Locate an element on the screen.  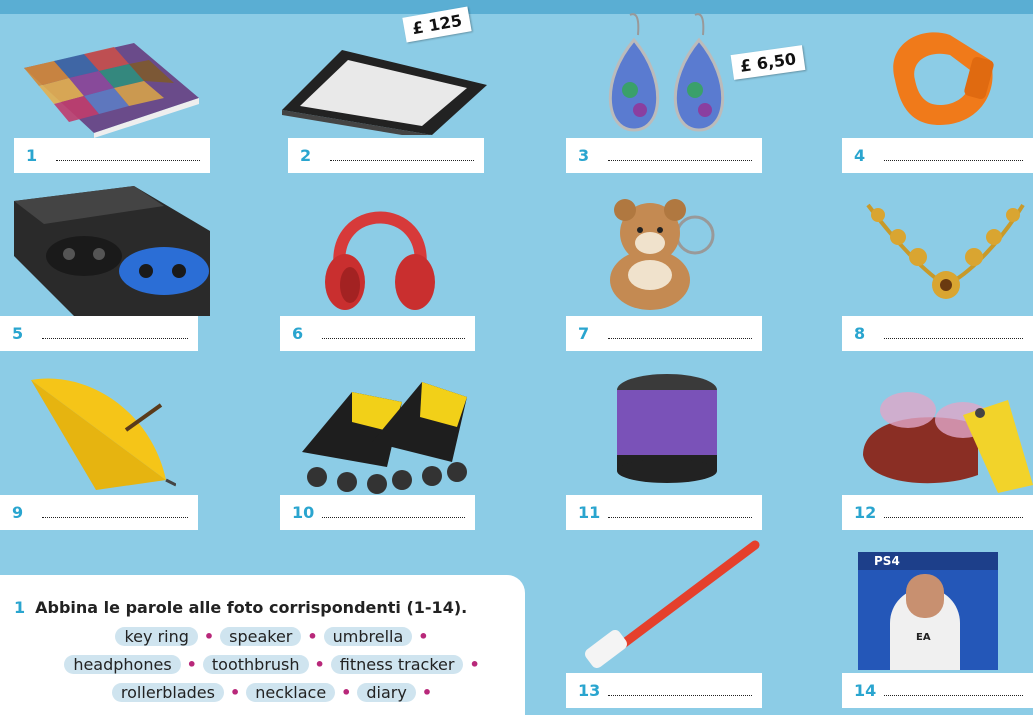
item-number: 5 is located at coordinates (18, 333).